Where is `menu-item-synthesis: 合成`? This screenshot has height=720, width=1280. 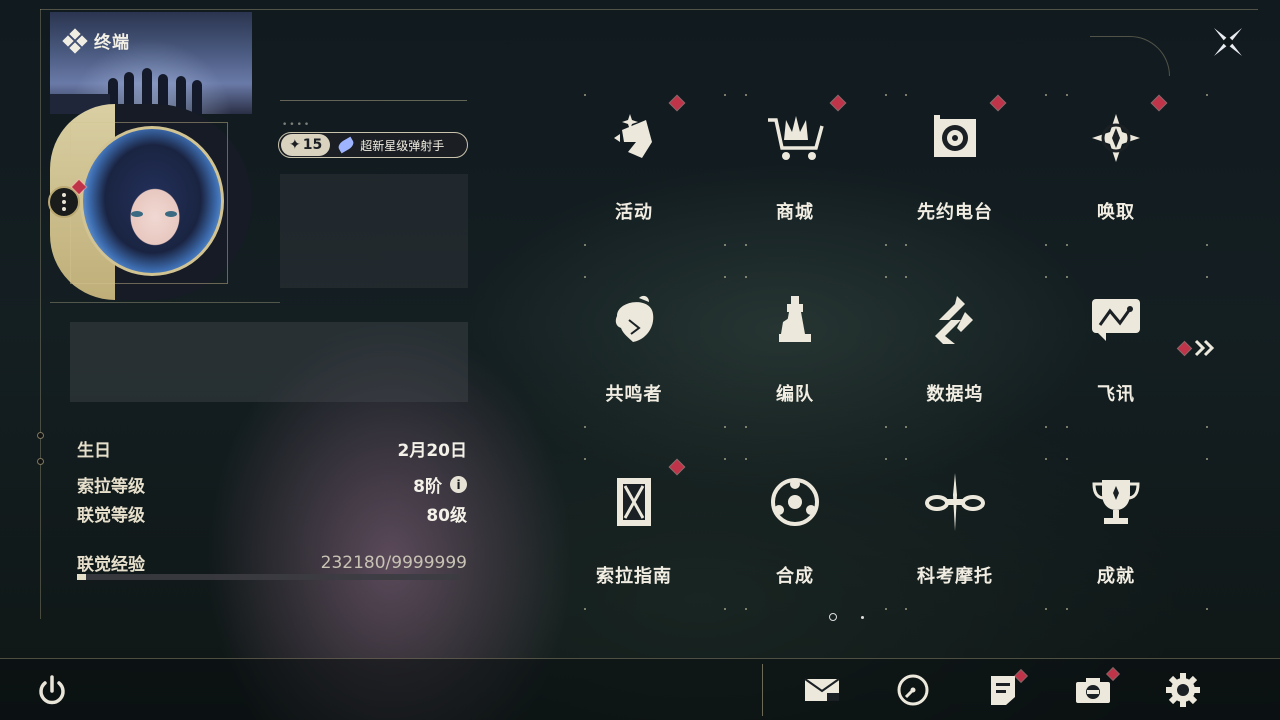
menu-item-synthesis: 合成 is located at coordinates (795, 535).